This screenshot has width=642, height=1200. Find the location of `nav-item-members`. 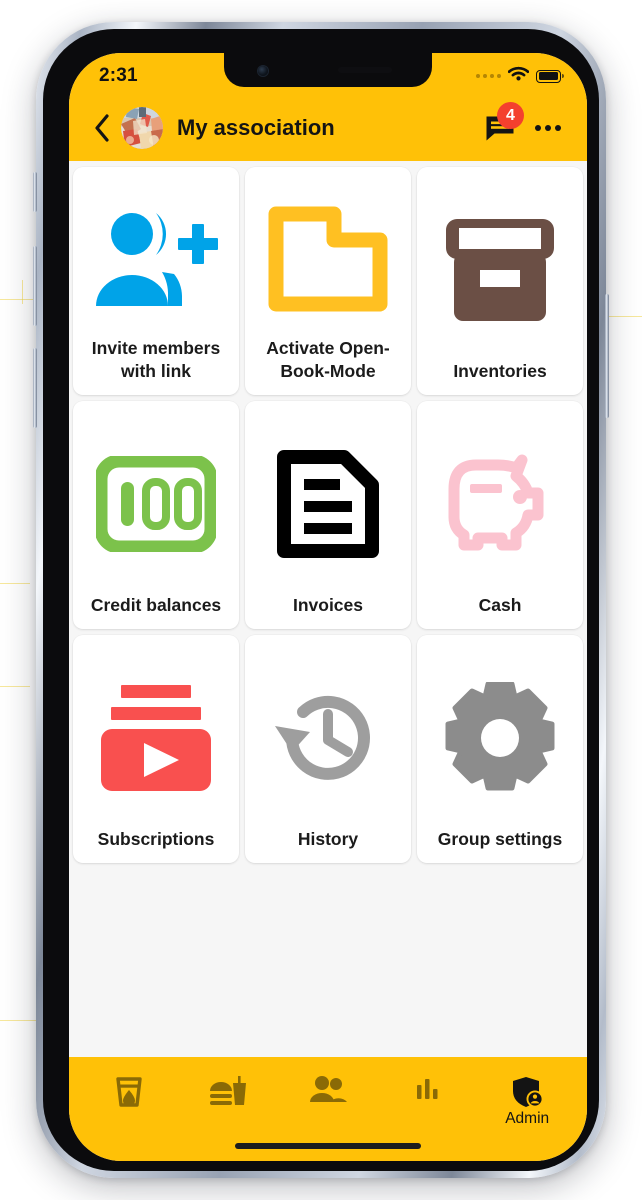

nav-item-members is located at coordinates (328, 1104).